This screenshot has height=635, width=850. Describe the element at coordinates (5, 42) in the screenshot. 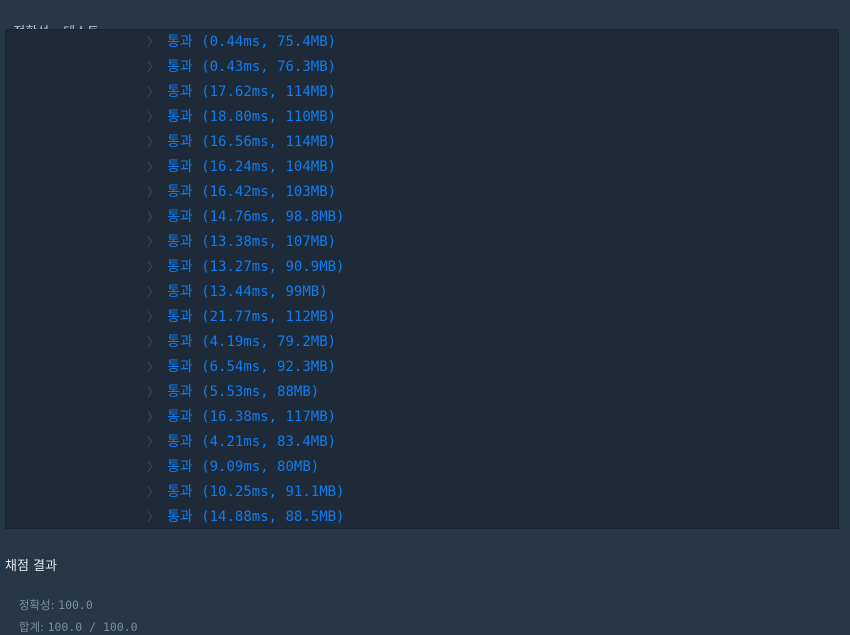

I see `test-label: 테스트 1` at that location.